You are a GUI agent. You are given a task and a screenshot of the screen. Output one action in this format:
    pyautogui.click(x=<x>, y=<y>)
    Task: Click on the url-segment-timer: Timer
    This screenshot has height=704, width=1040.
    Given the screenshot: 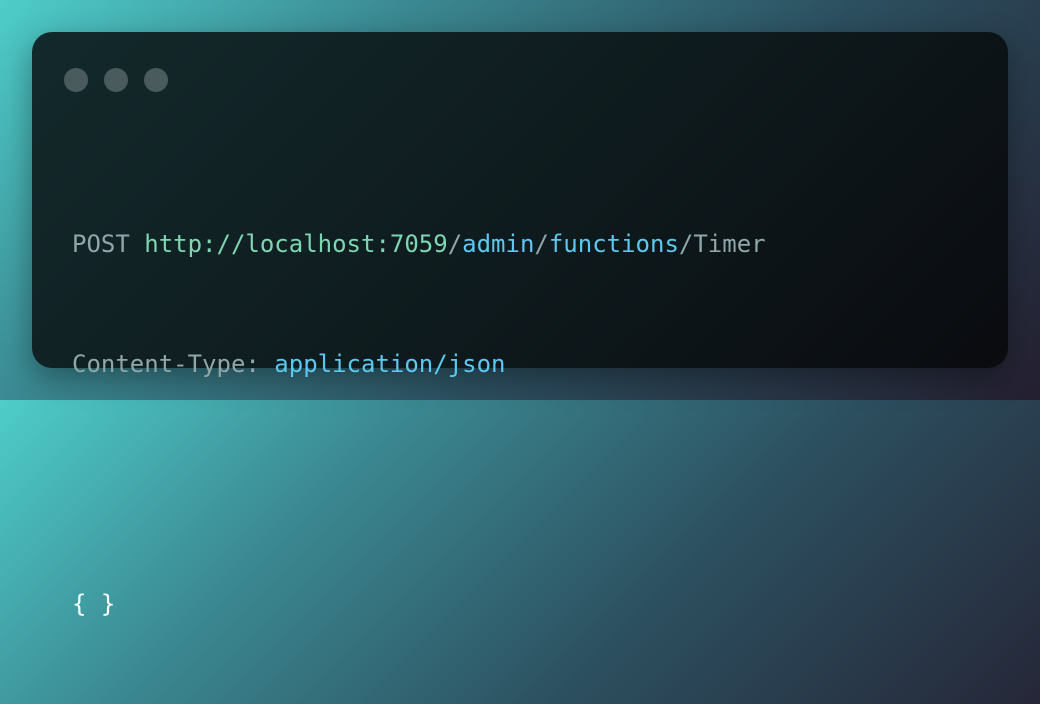 What is the action you would take?
    pyautogui.click(x=729, y=244)
    